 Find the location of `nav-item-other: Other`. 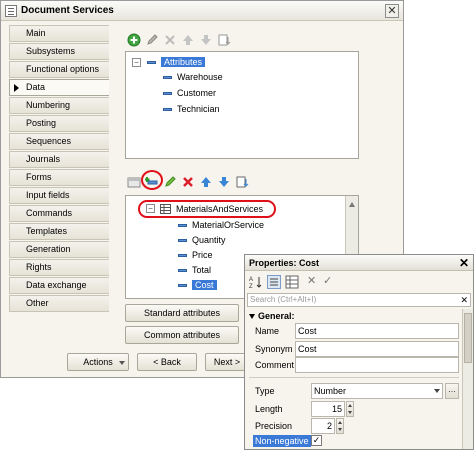

nav-item-other: Other is located at coordinates (59, 303).